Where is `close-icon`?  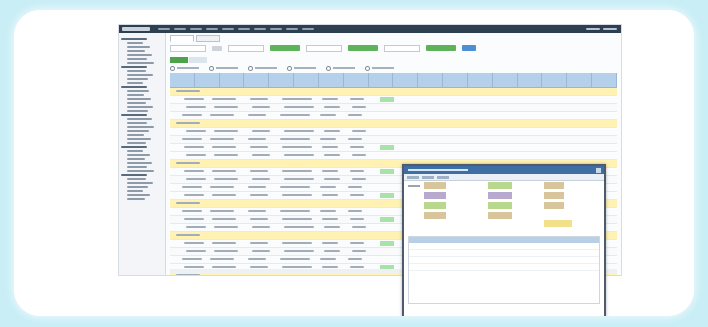
close-icon is located at coordinates (598, 170).